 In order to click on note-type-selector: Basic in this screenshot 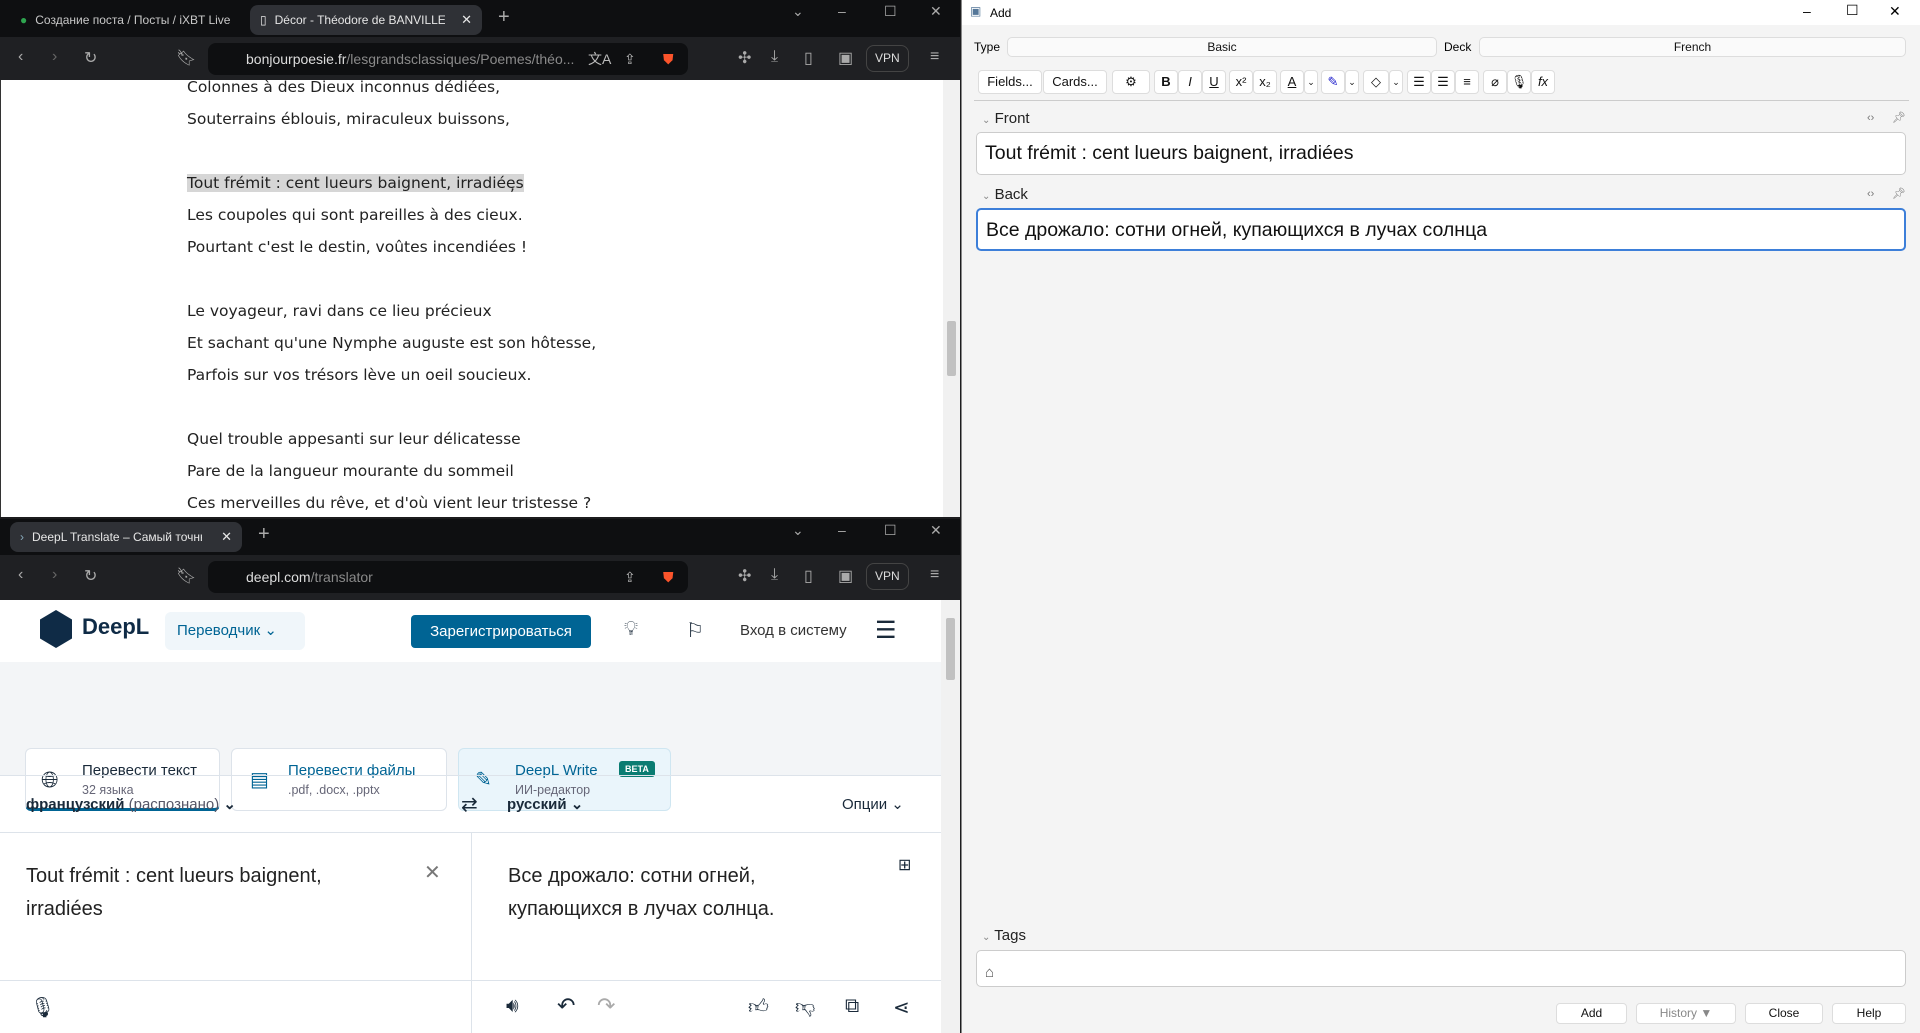, I will do `click(1222, 47)`.